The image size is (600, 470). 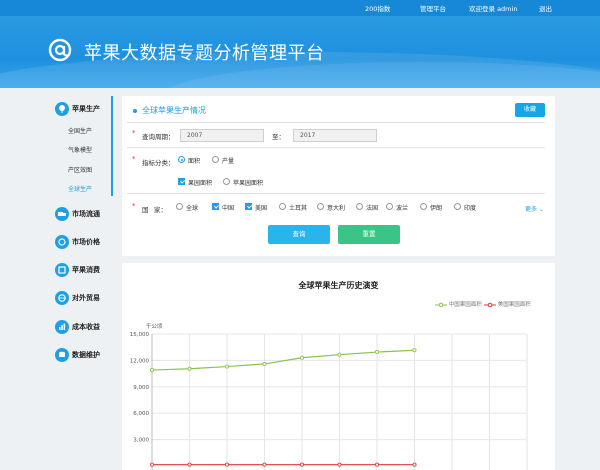 What do you see at coordinates (545, 8) in the screenshot?
I see `topbar-logout-link: 退出` at bounding box center [545, 8].